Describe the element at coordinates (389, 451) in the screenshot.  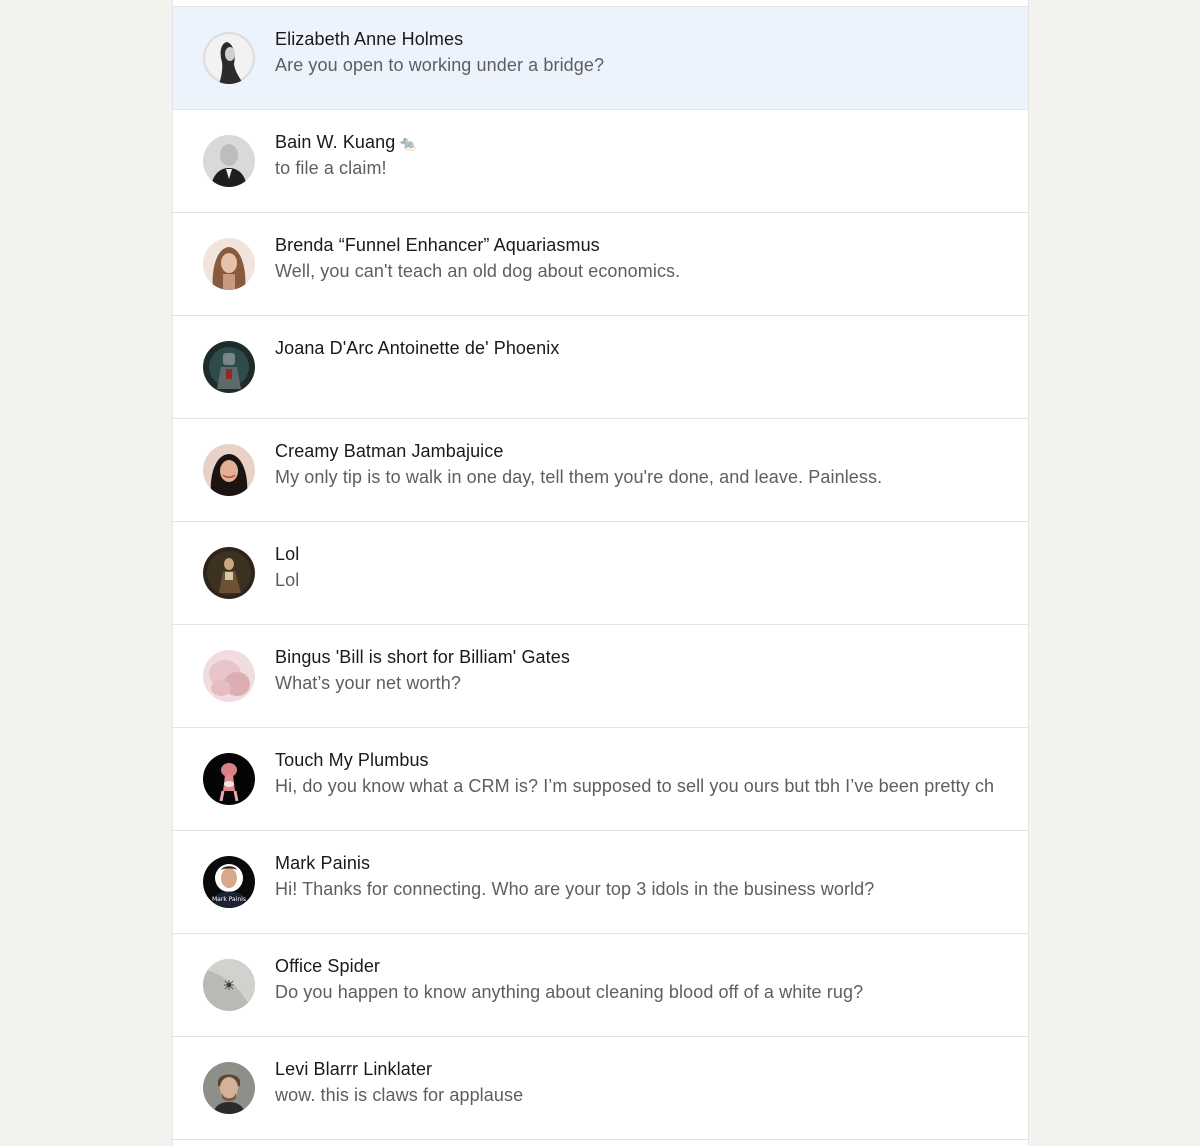
I see `conversation-name: Creamy Batman Jambajuice` at that location.